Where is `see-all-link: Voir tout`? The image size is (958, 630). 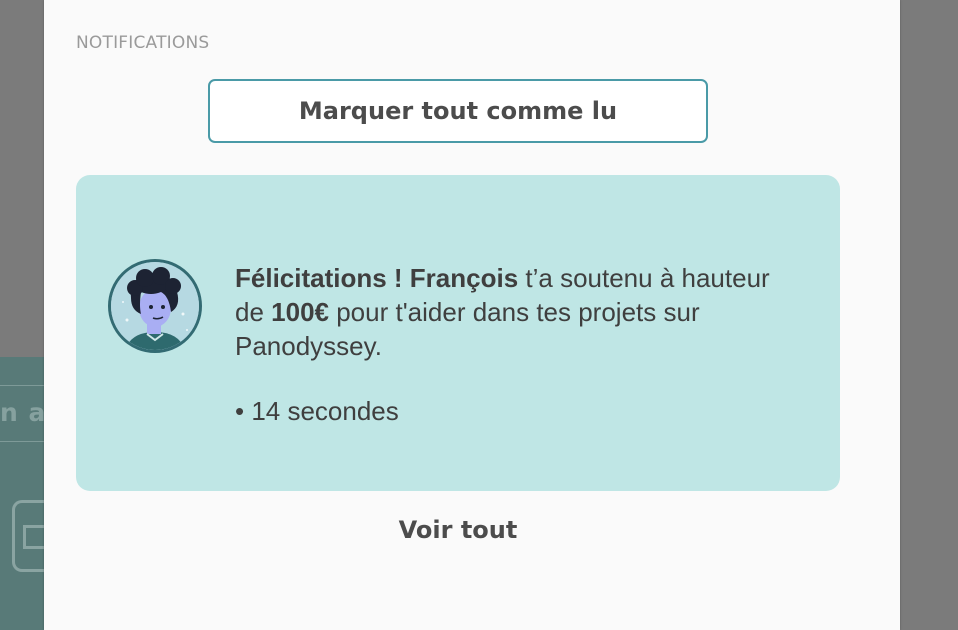 see-all-link: Voir tout is located at coordinates (458, 530).